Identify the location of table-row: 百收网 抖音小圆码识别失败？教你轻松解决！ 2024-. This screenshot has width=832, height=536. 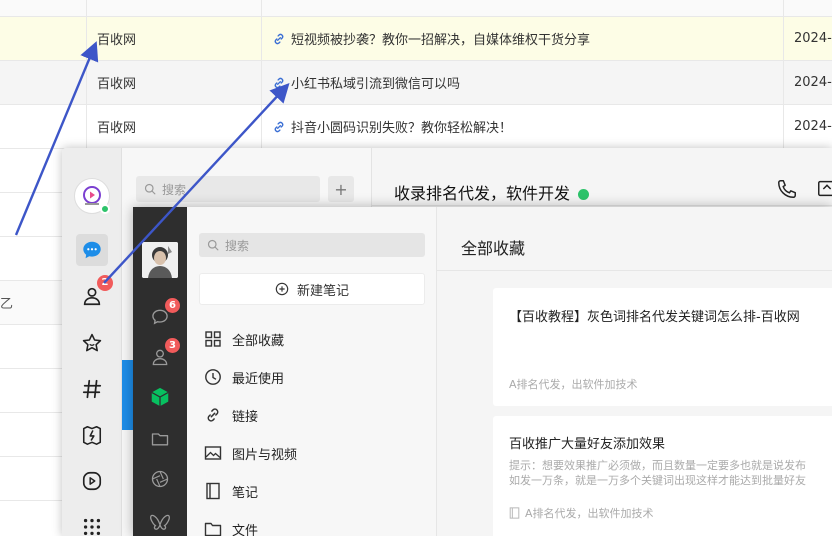
(416, 127).